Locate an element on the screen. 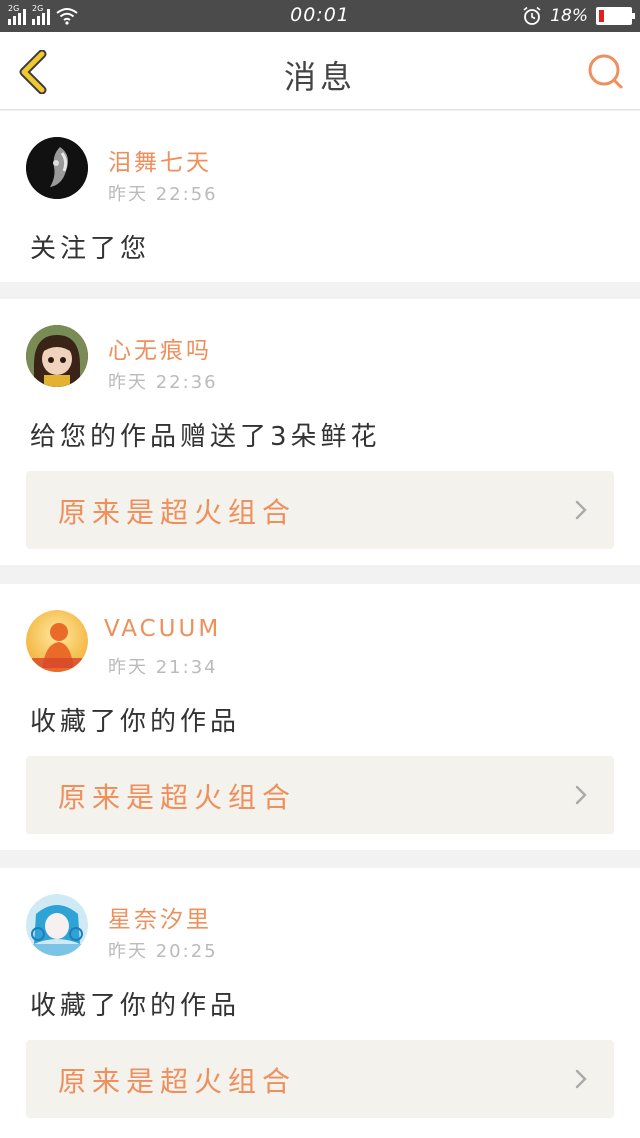 This screenshot has width=640, height=1138. message-time: 昨天 22:56 is located at coordinates (163, 194).